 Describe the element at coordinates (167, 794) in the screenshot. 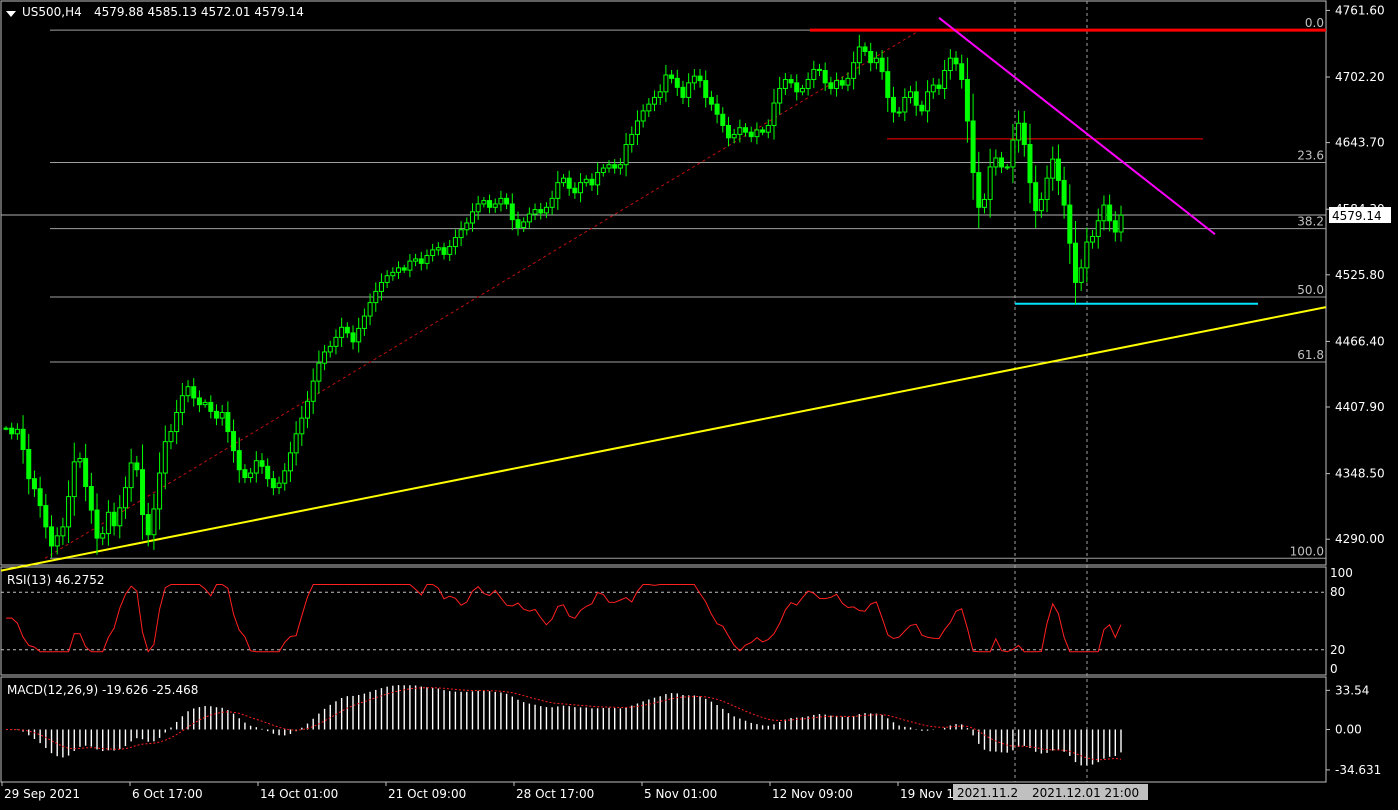

I see `time-axis-label: 6 Oct 17:00` at that location.